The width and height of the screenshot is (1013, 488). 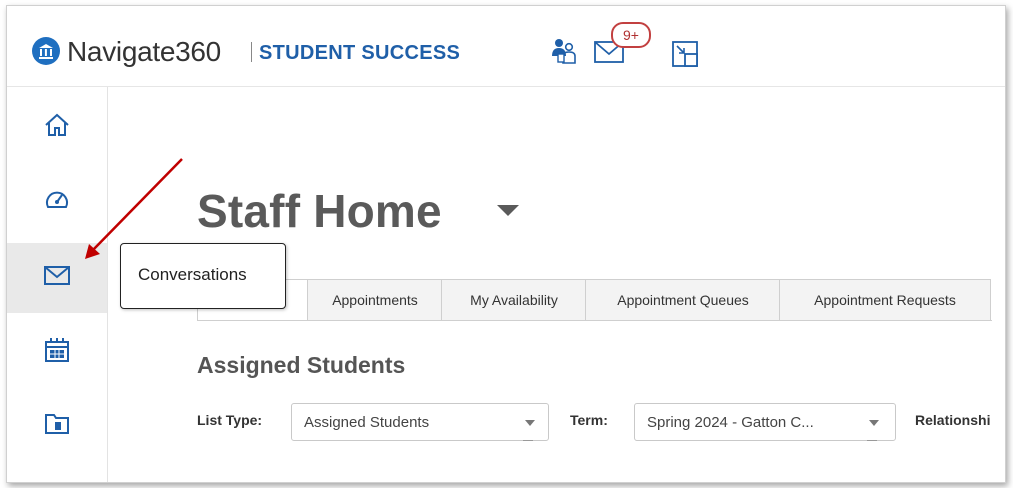 I want to click on brand-name: Navigate360, so click(x=144, y=52).